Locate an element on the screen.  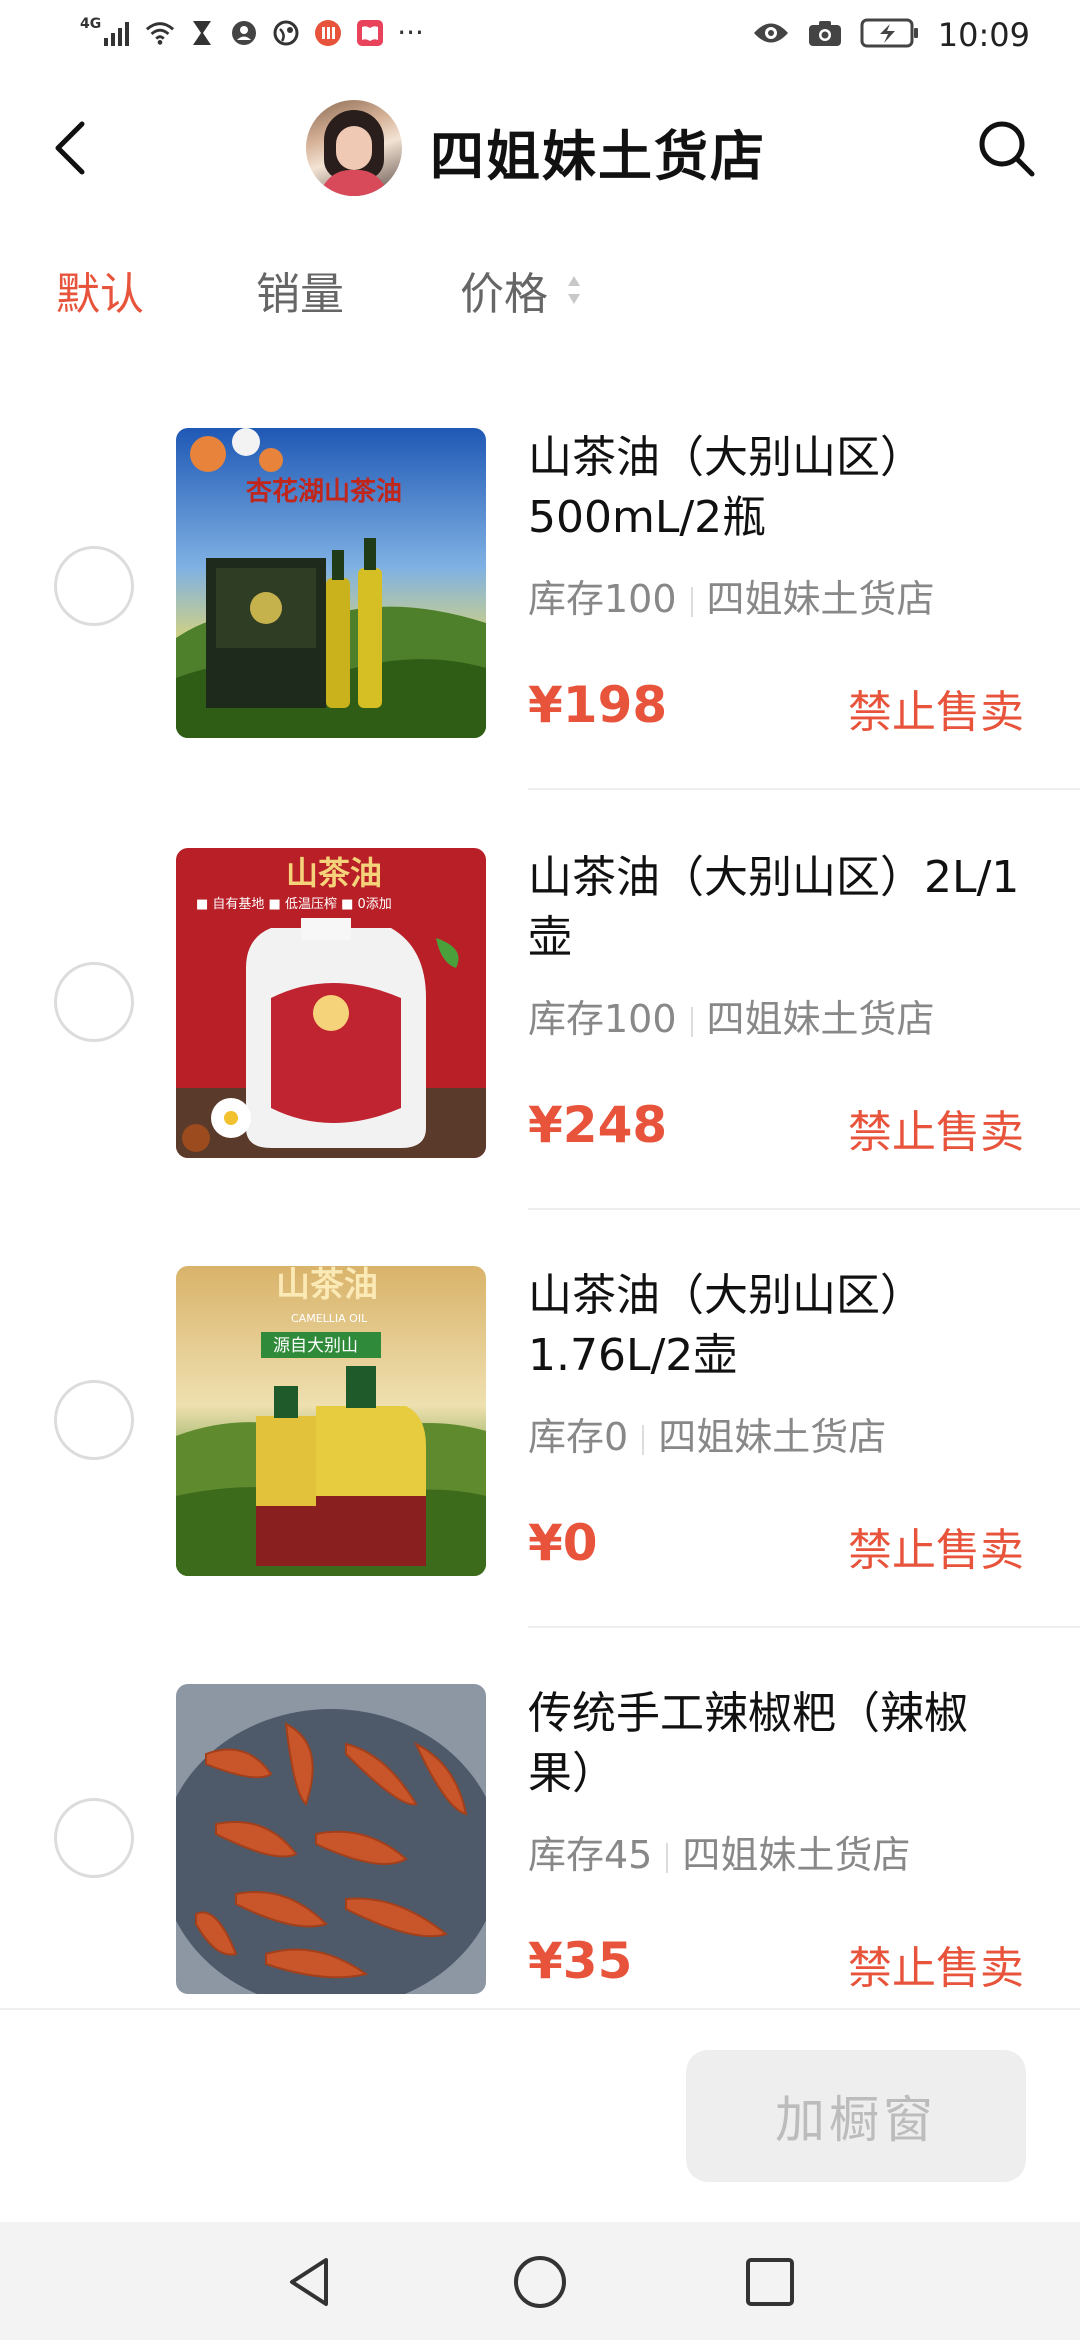
clock: 10:09 is located at coordinates (983, 35).